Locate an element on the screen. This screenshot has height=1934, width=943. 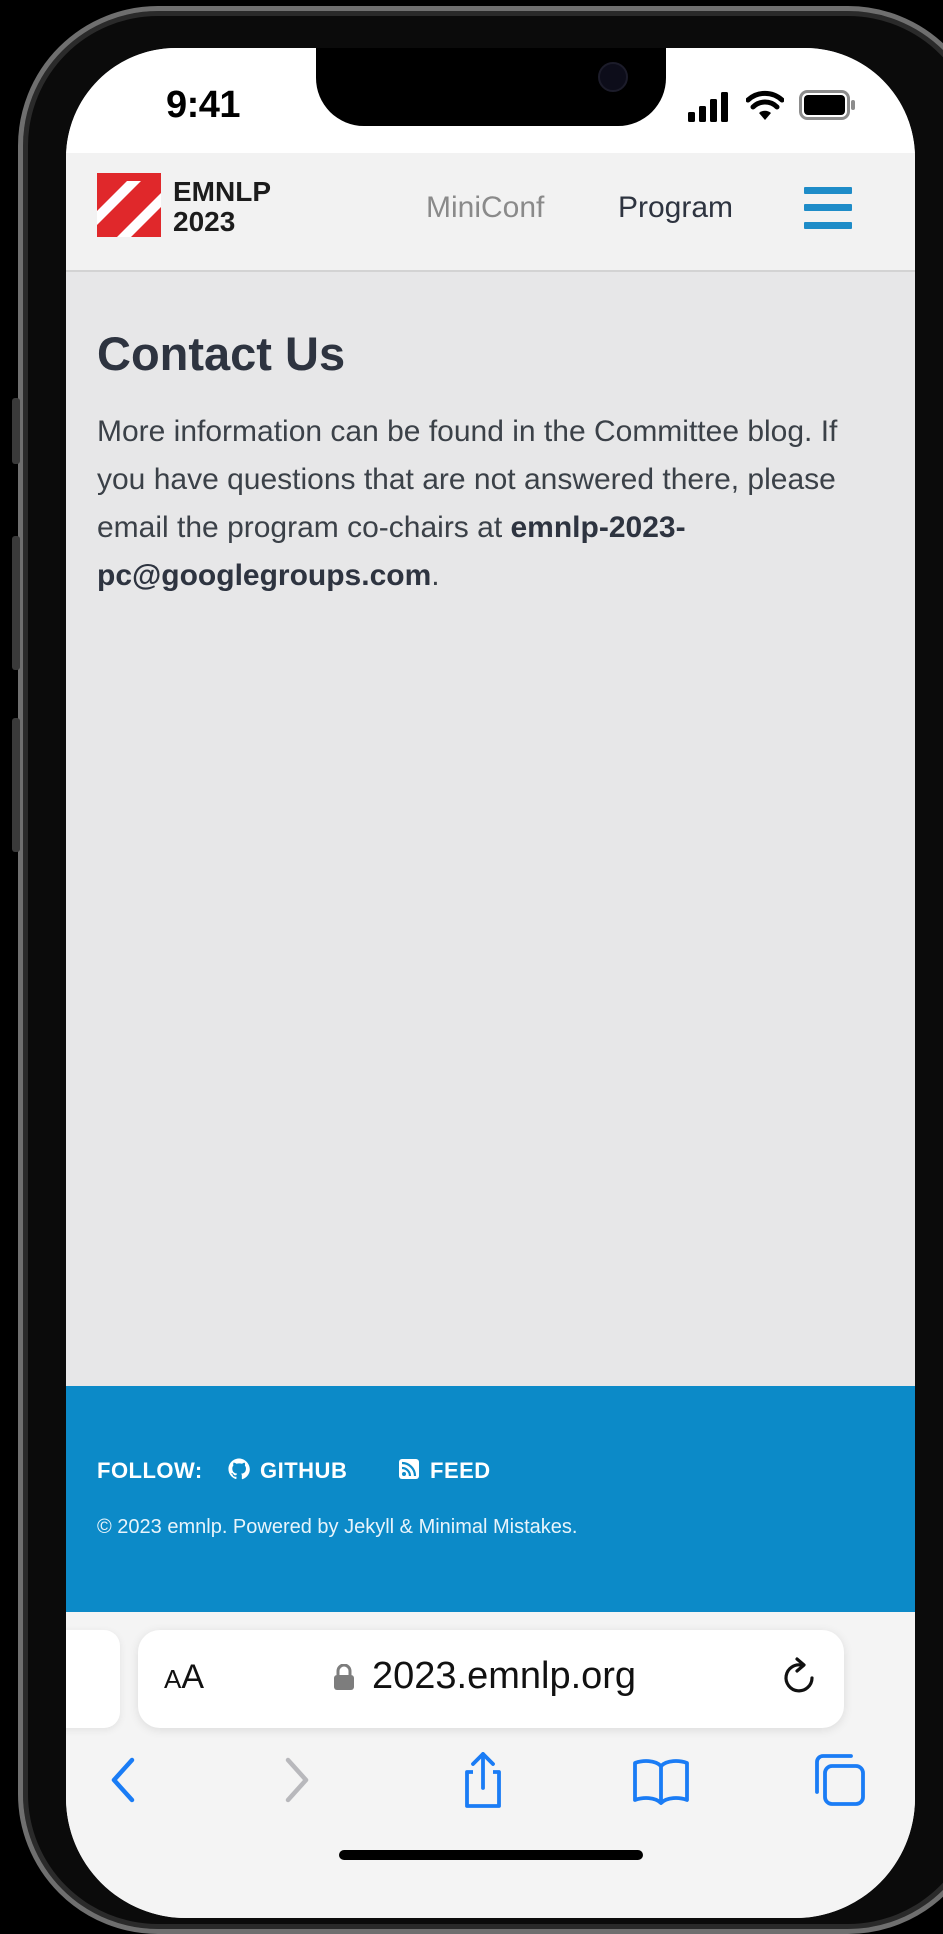
cellular-signal-icon is located at coordinates (708, 107).